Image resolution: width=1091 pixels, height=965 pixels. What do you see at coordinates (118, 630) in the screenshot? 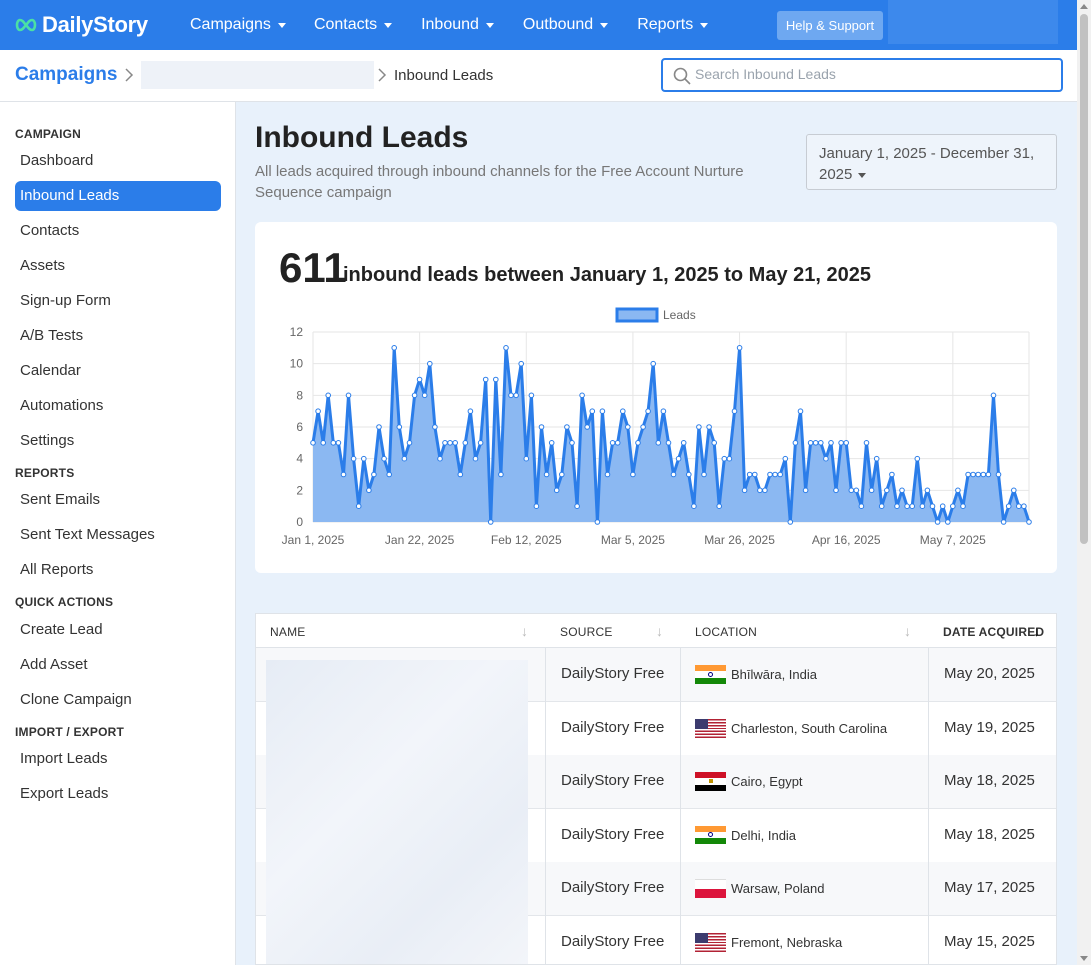
I see `sidebar-item-create-lead: Create Lead` at bounding box center [118, 630].